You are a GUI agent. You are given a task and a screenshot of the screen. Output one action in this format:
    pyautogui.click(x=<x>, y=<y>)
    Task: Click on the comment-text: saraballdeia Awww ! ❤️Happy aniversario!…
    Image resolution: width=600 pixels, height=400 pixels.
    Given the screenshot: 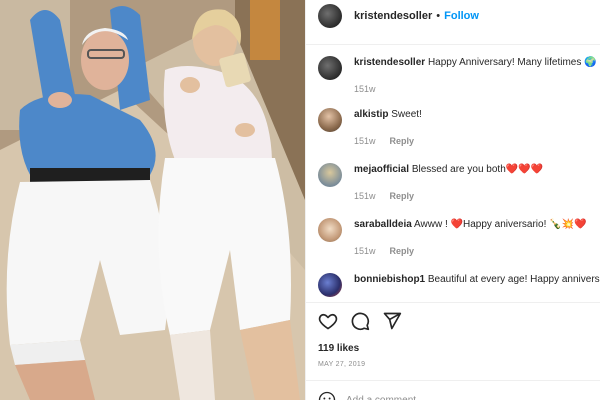 What is the action you would take?
    pyautogui.click(x=477, y=225)
    